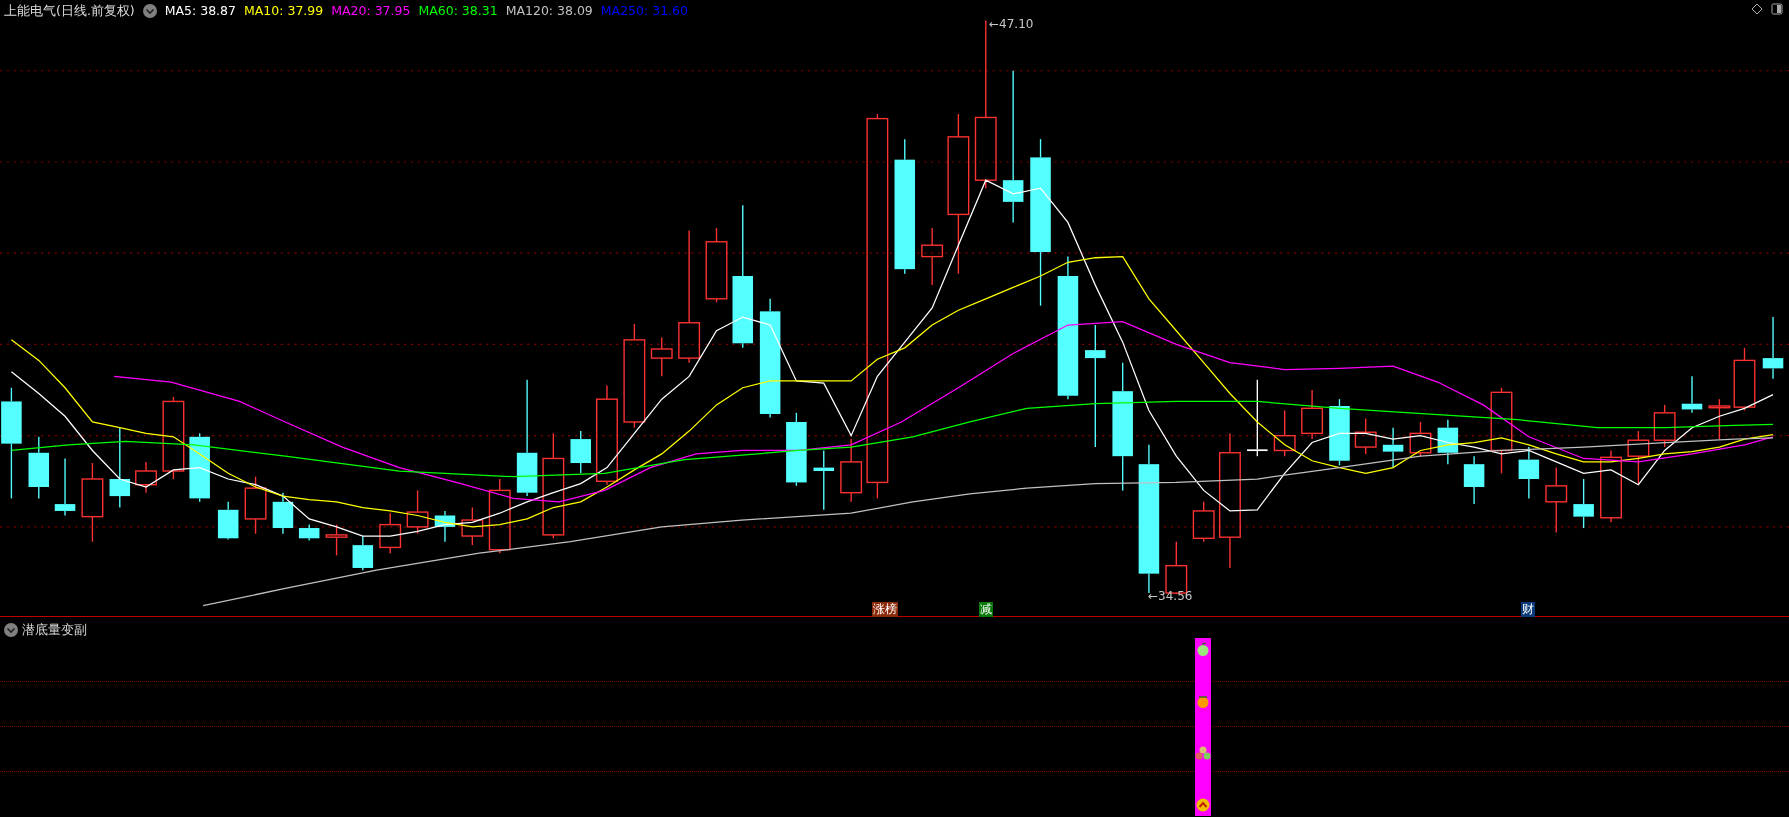 This screenshot has width=1789, height=817. I want to click on moving-average-value: MA10: 37.99, so click(284, 11).